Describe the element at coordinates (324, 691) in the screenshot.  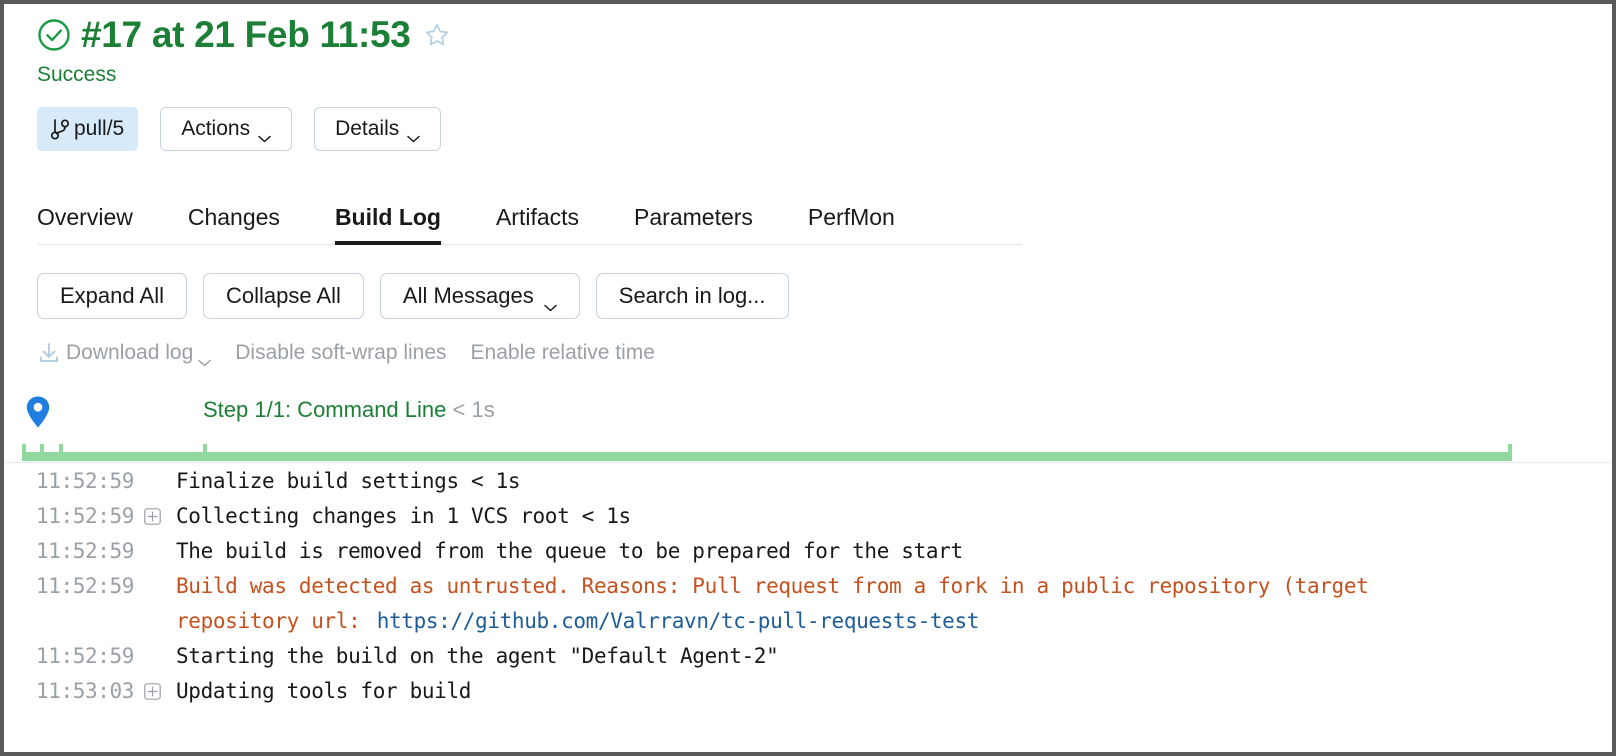
I see `log-message: Updating tools for build` at that location.